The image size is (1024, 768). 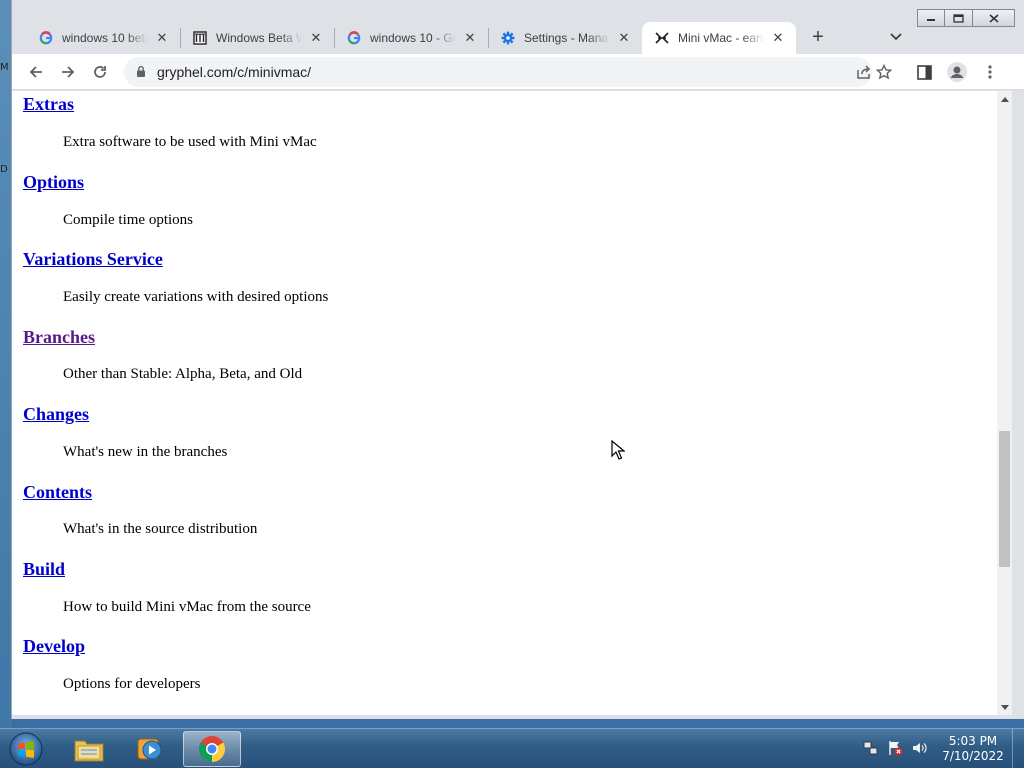 I want to click on volume-icon, so click(x=919, y=748).